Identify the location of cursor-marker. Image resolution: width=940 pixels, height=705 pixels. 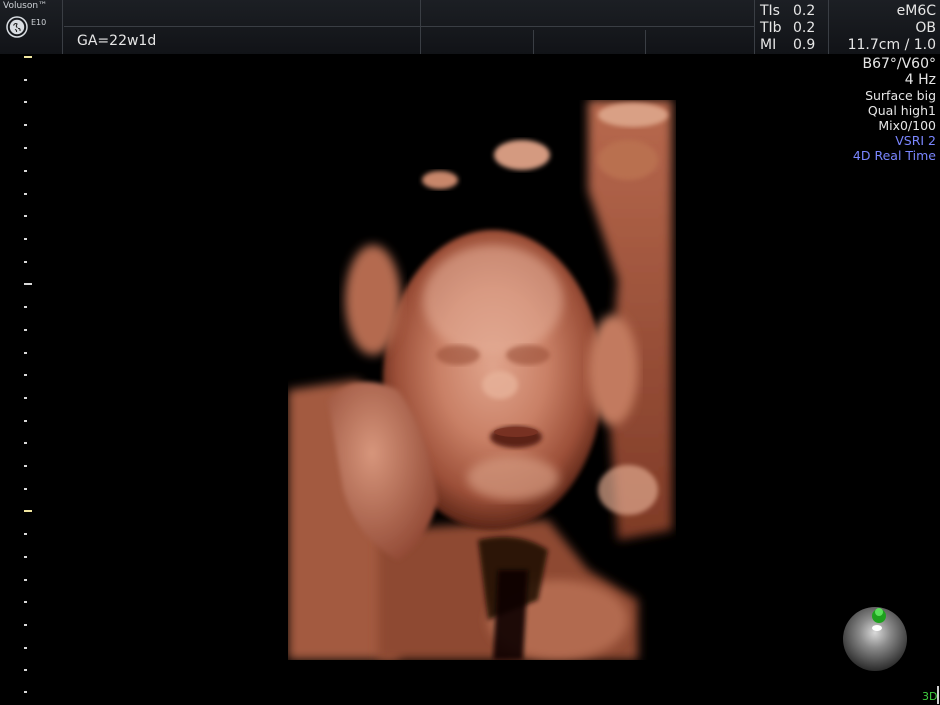
(938, 695).